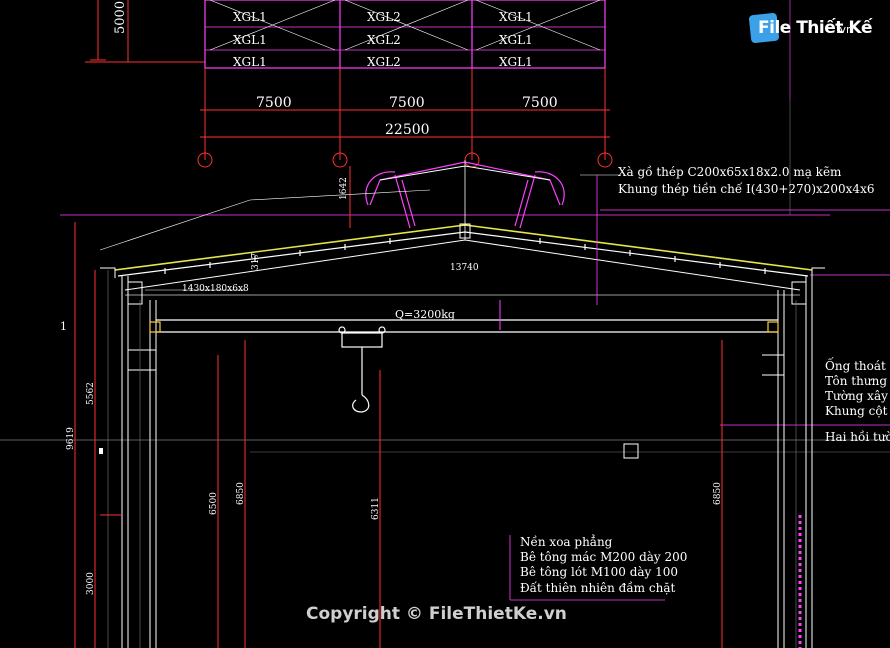 Image resolution: width=890 pixels, height=648 pixels. I want to click on floor-note: Đất thiên nhiên đầm chặt, so click(597, 587).